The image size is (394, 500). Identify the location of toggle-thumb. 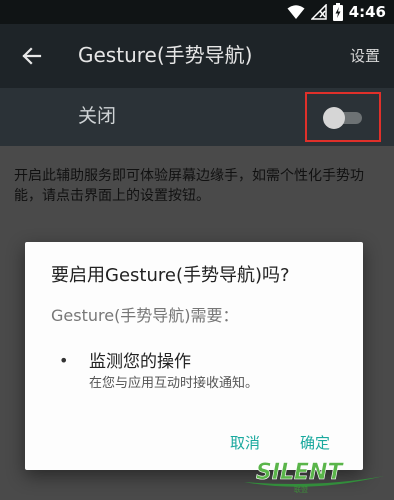
(334, 118).